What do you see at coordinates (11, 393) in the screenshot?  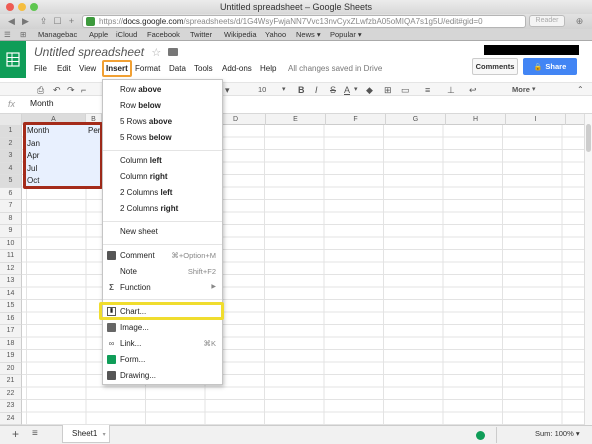 I see `row-header: 22` at bounding box center [11, 393].